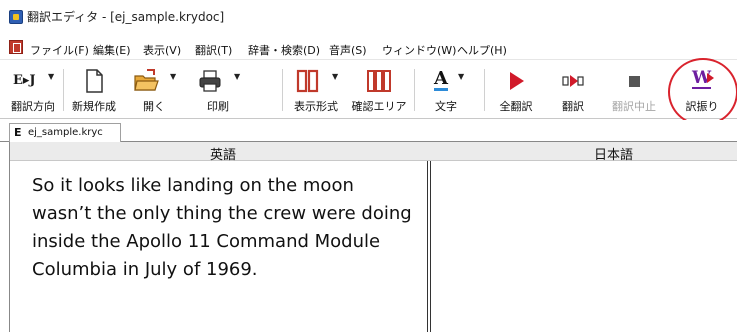  Describe the element at coordinates (517, 81) in the screenshot. I see `play-icon` at that location.